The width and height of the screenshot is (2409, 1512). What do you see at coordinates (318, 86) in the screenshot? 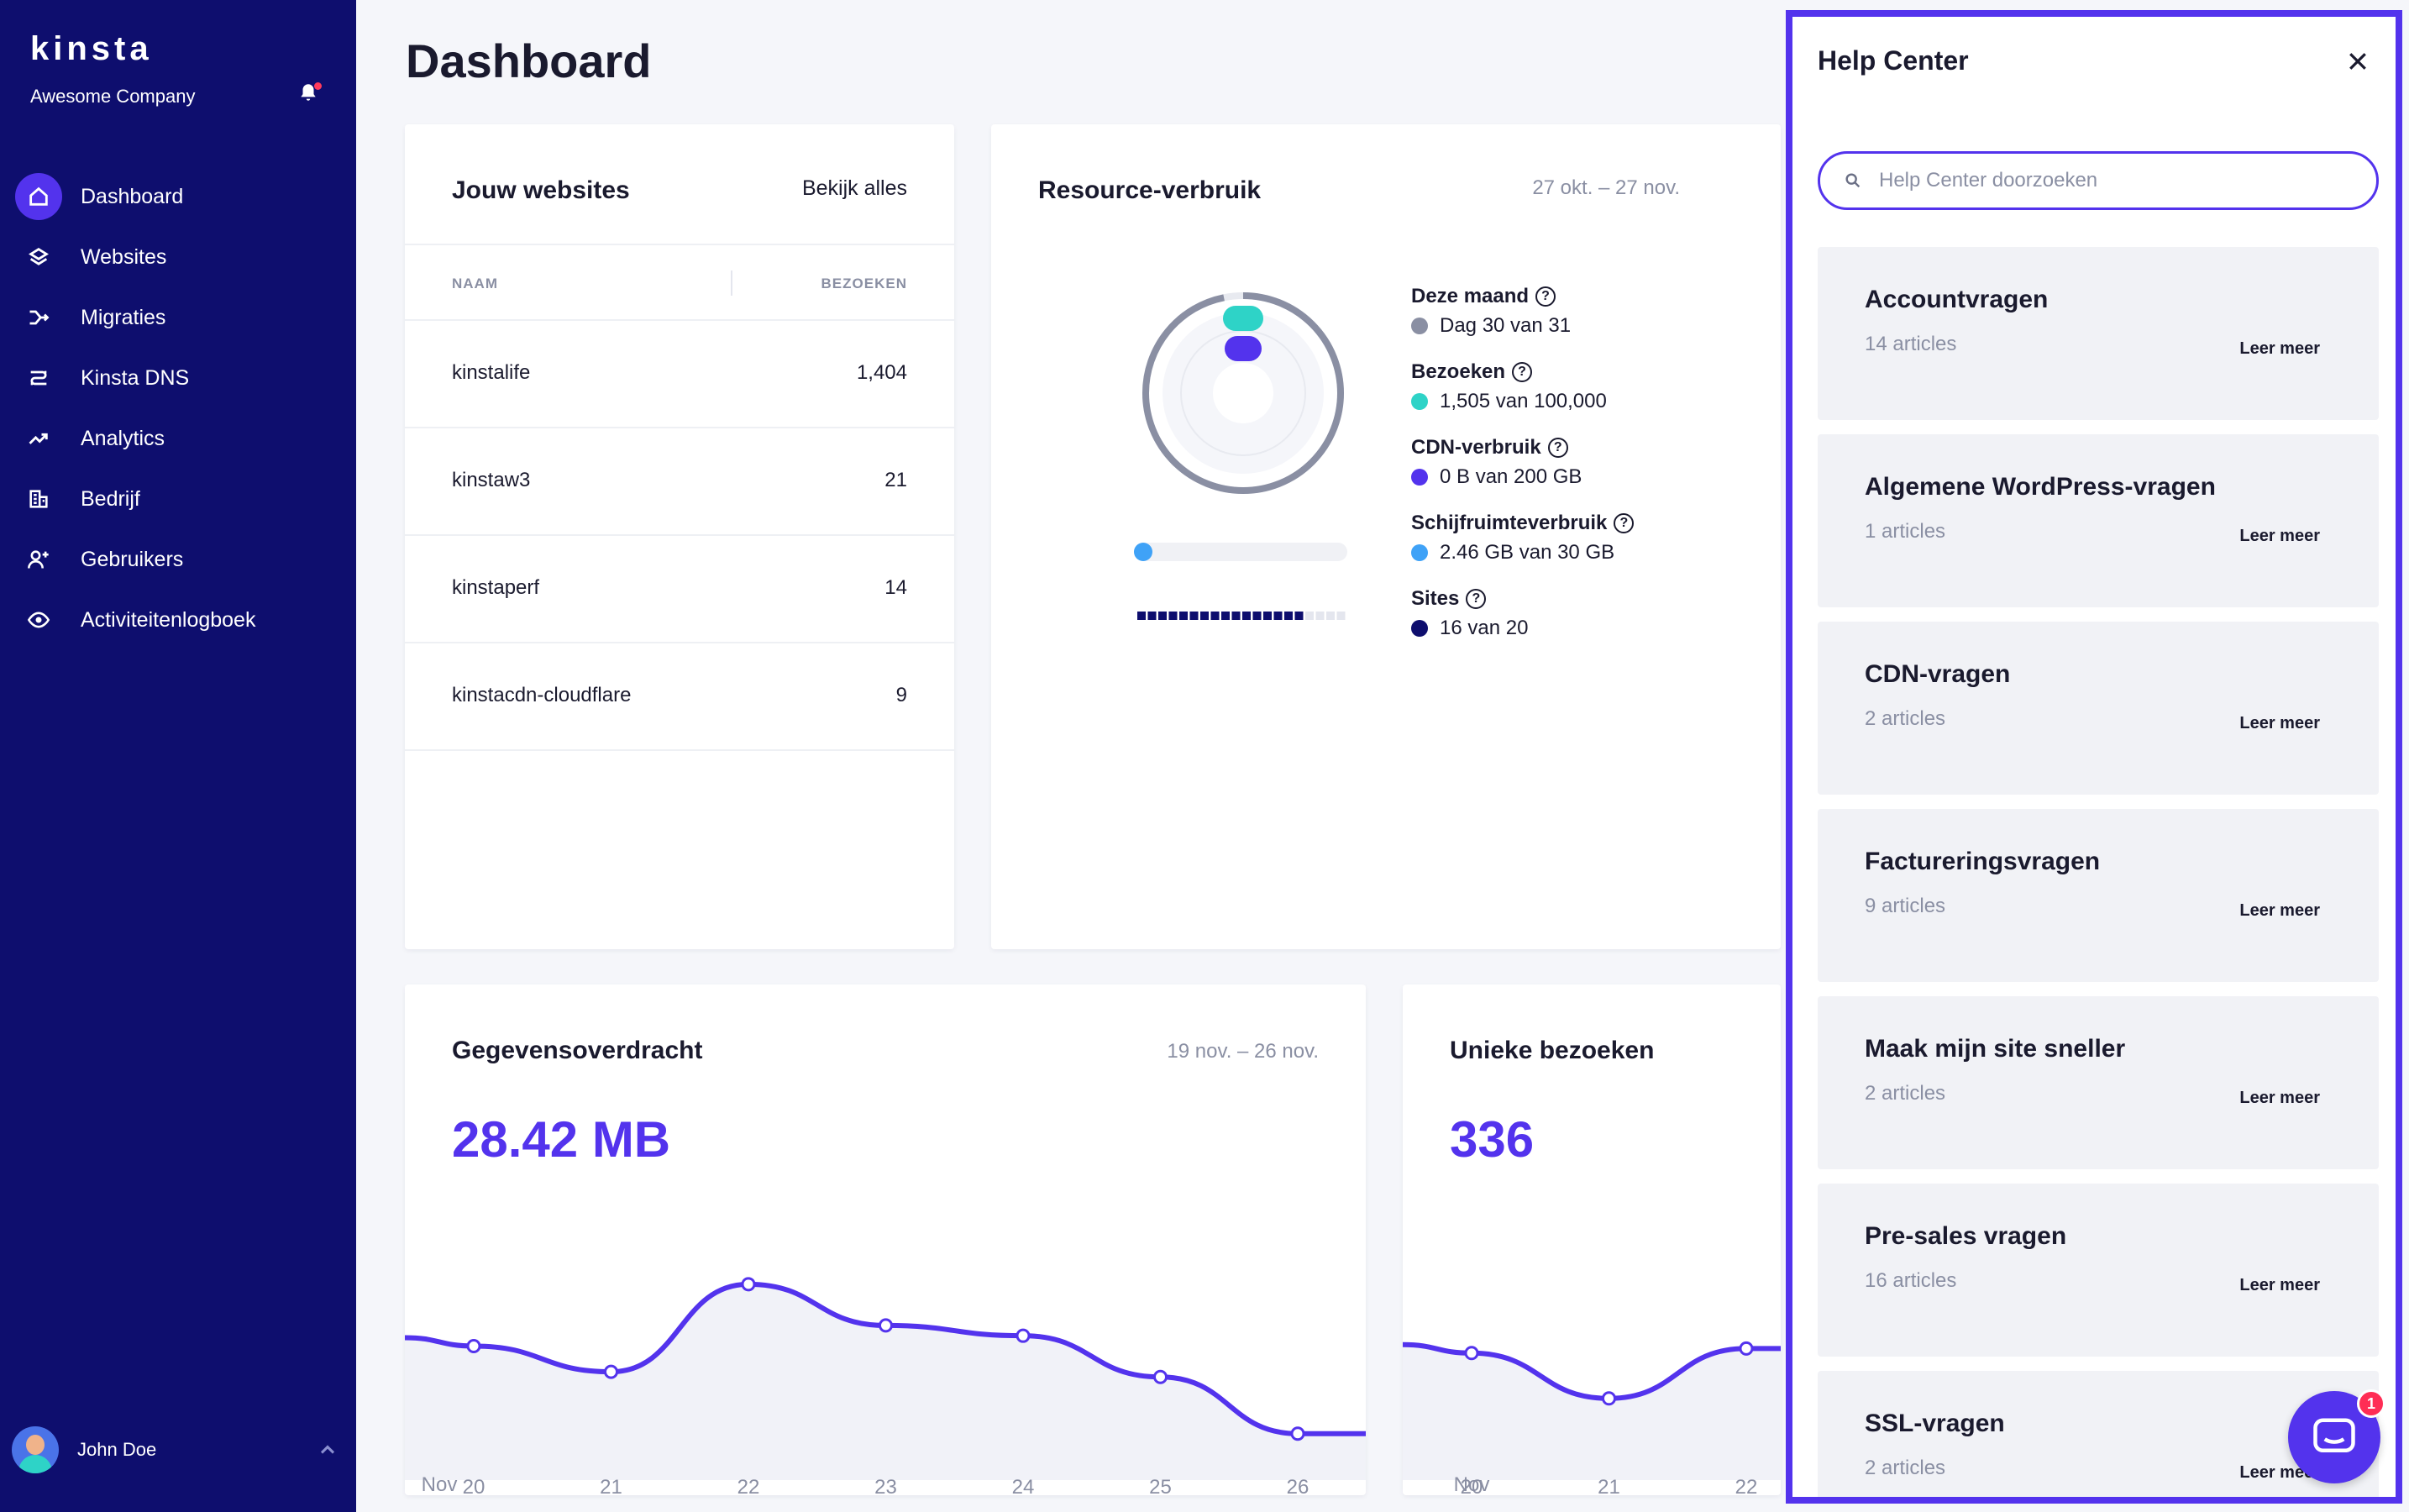
I see `notification-dot` at bounding box center [318, 86].